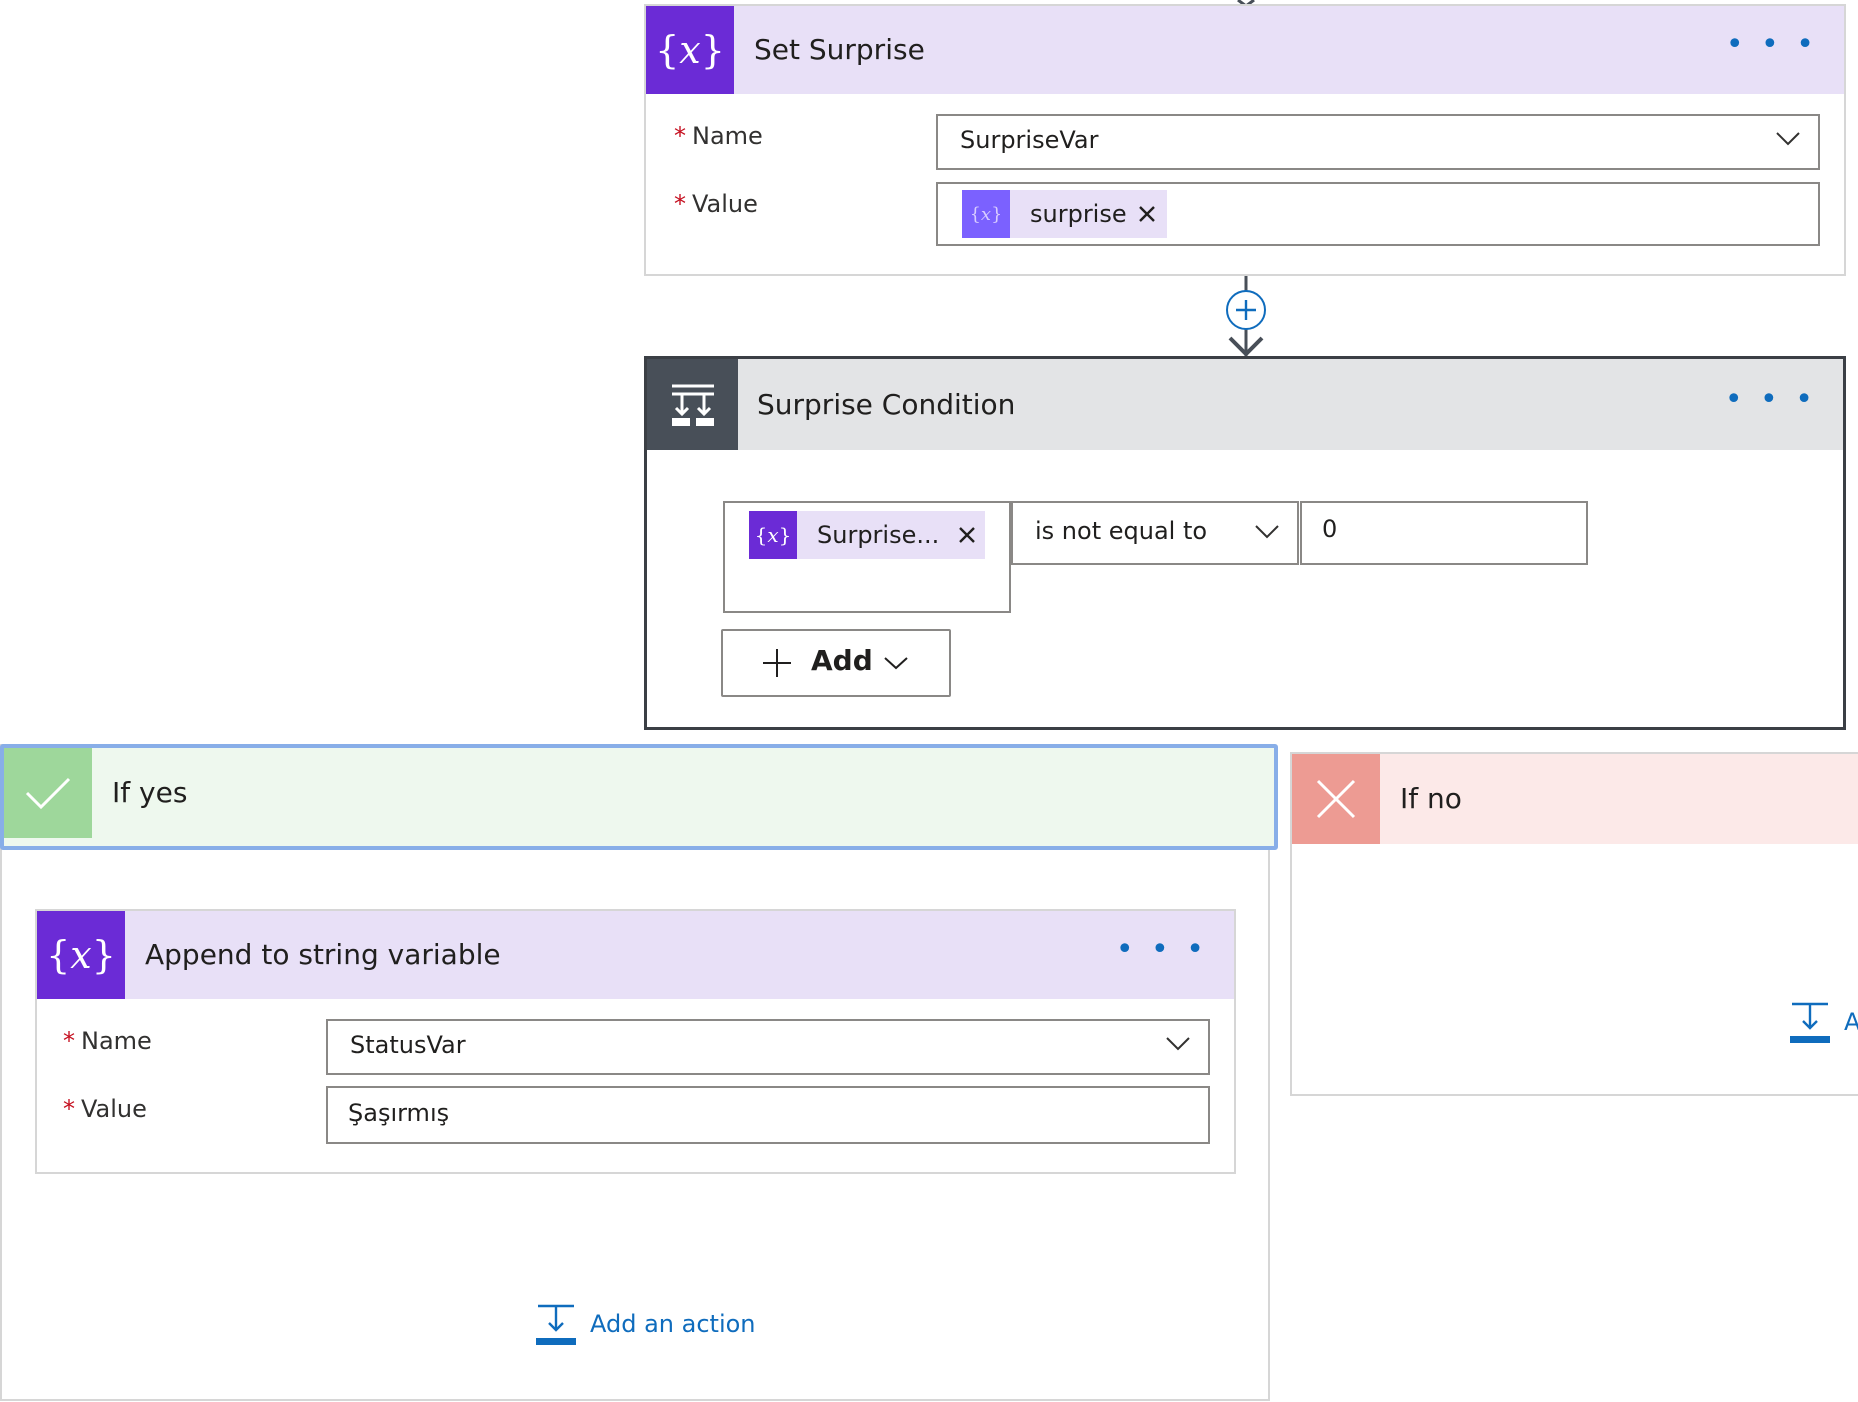  What do you see at coordinates (1851, 1022) in the screenshot?
I see `add-an-action-label: A` at bounding box center [1851, 1022].